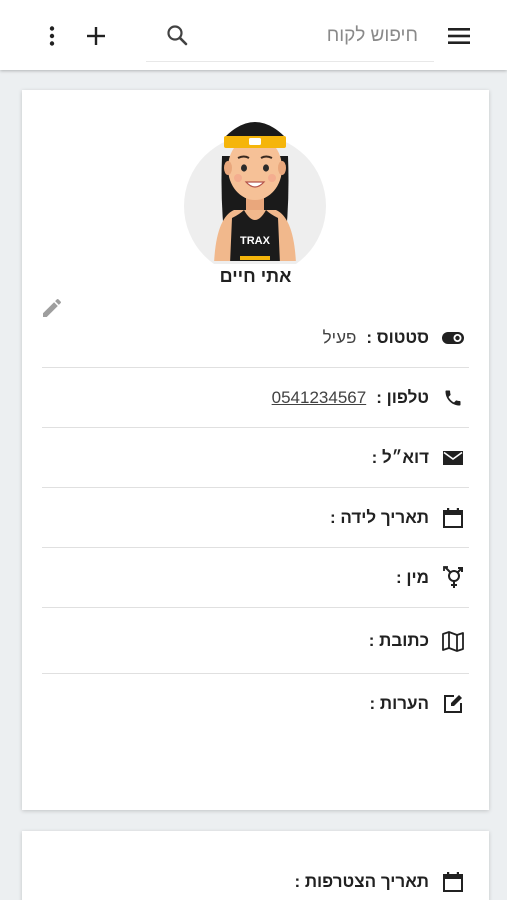 The height and width of the screenshot is (900, 507). Describe the element at coordinates (255, 876) in the screenshot. I see `join-date-row: תאריך הצטרפות :` at that location.